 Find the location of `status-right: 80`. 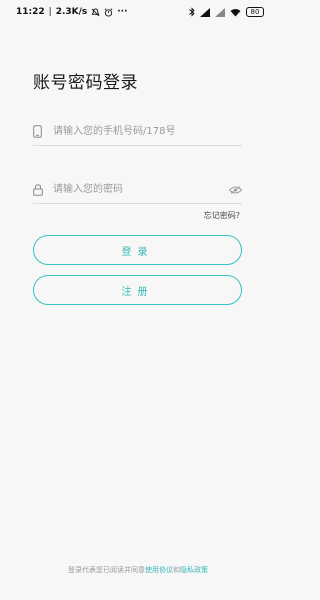

status-right: 80 is located at coordinates (226, 12).